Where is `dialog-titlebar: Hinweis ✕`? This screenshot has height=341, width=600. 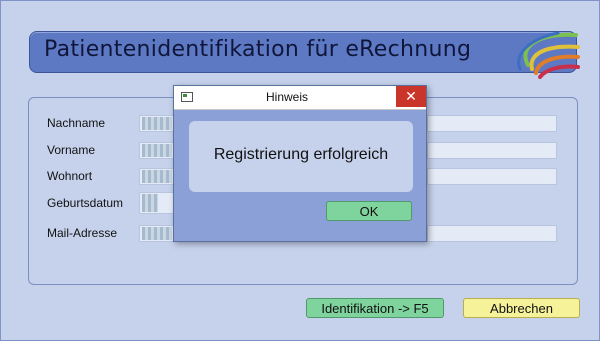
dialog-titlebar: Hinweis ✕ is located at coordinates (300, 98).